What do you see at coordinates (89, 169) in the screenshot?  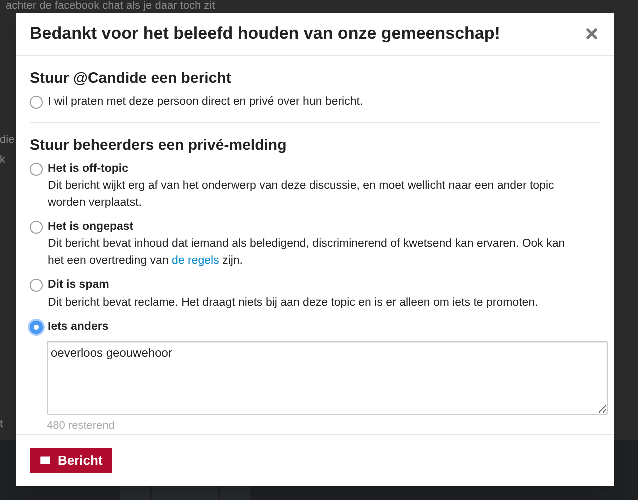 I see `option-label: Het is off-topic` at bounding box center [89, 169].